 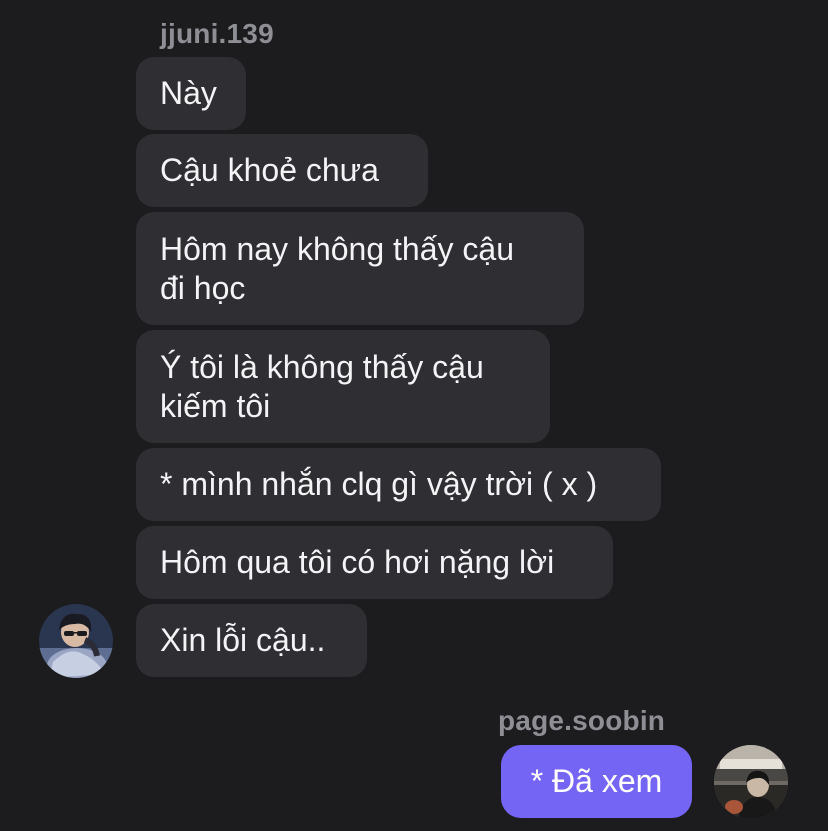 What do you see at coordinates (379, 484) in the screenshot?
I see `message-text: * mình nhắn clq gì vậy trời ( x )` at bounding box center [379, 484].